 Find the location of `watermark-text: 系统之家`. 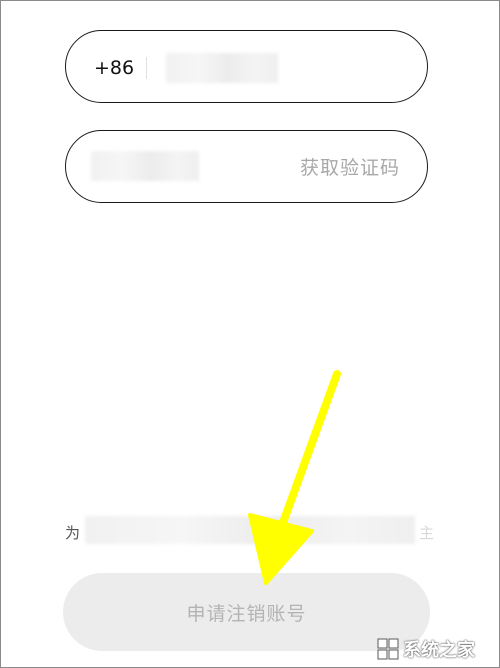

watermark-text: 系统之家 is located at coordinates (439, 650).